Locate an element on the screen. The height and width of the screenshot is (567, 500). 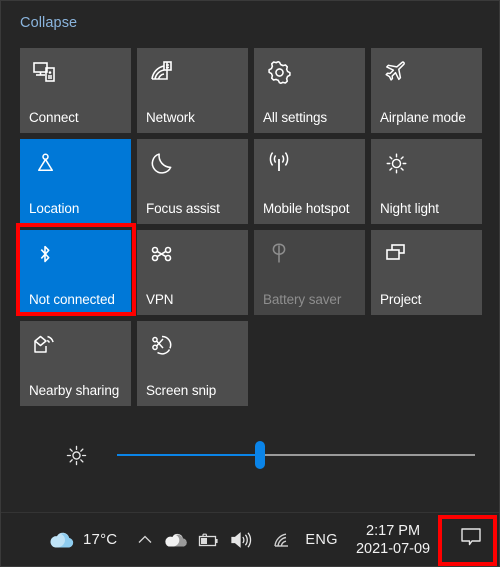
quick-action-tile-mobile-hotspot: Mobile hotspot is located at coordinates (309, 181).